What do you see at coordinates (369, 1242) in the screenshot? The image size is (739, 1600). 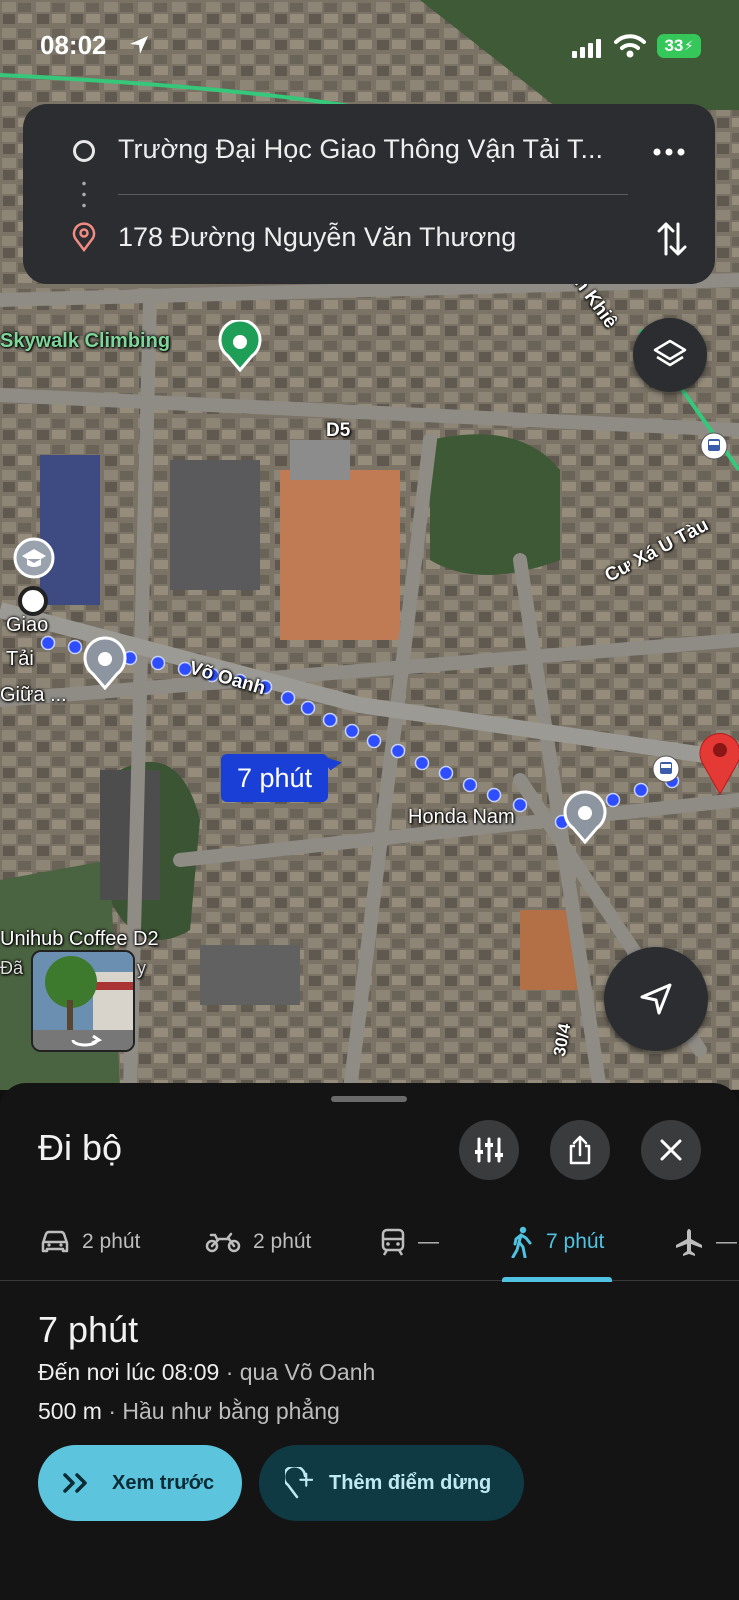 I see `travel-mode-tabs: 2 phút 2 phút — 7 phút —` at bounding box center [369, 1242].